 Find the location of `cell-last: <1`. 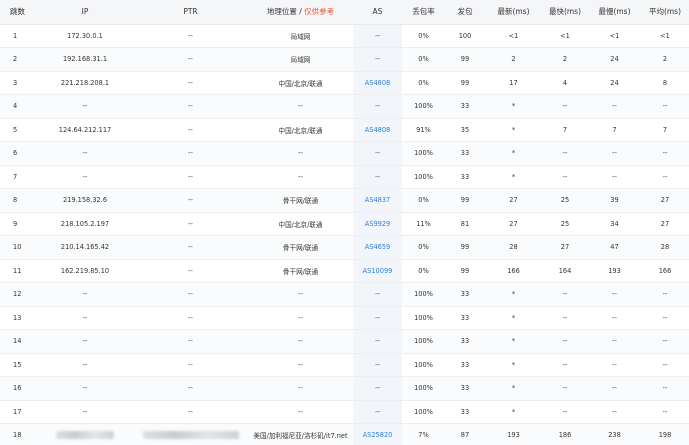

cell-last: <1 is located at coordinates (513, 36).